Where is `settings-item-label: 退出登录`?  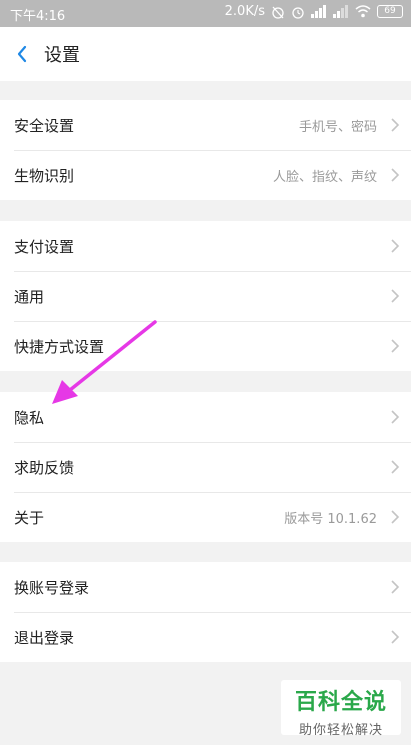 settings-item-label: 退出登录 is located at coordinates (44, 637).